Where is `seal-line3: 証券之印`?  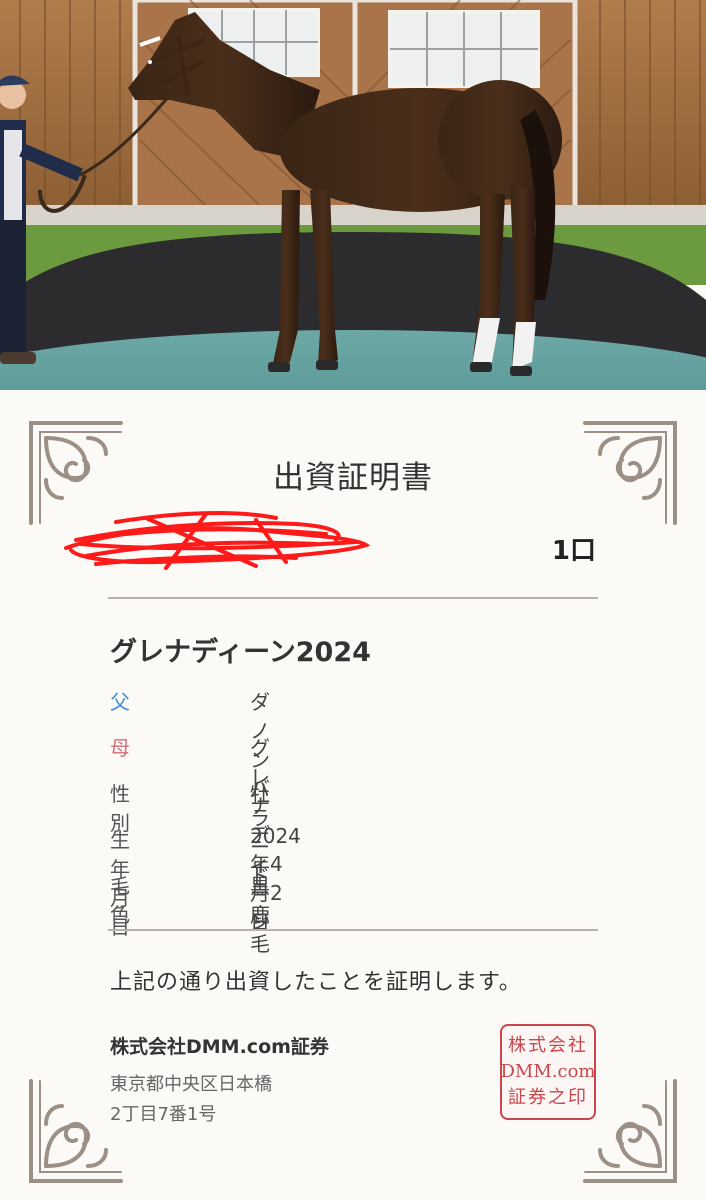 seal-line3: 証券之印 is located at coordinates (548, 1097).